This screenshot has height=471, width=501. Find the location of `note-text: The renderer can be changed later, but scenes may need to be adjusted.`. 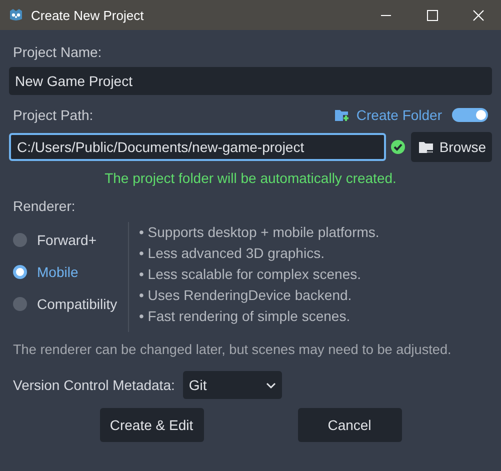

note-text: The renderer can be changed later, but scenes may need to be adjusted. is located at coordinates (232, 349).